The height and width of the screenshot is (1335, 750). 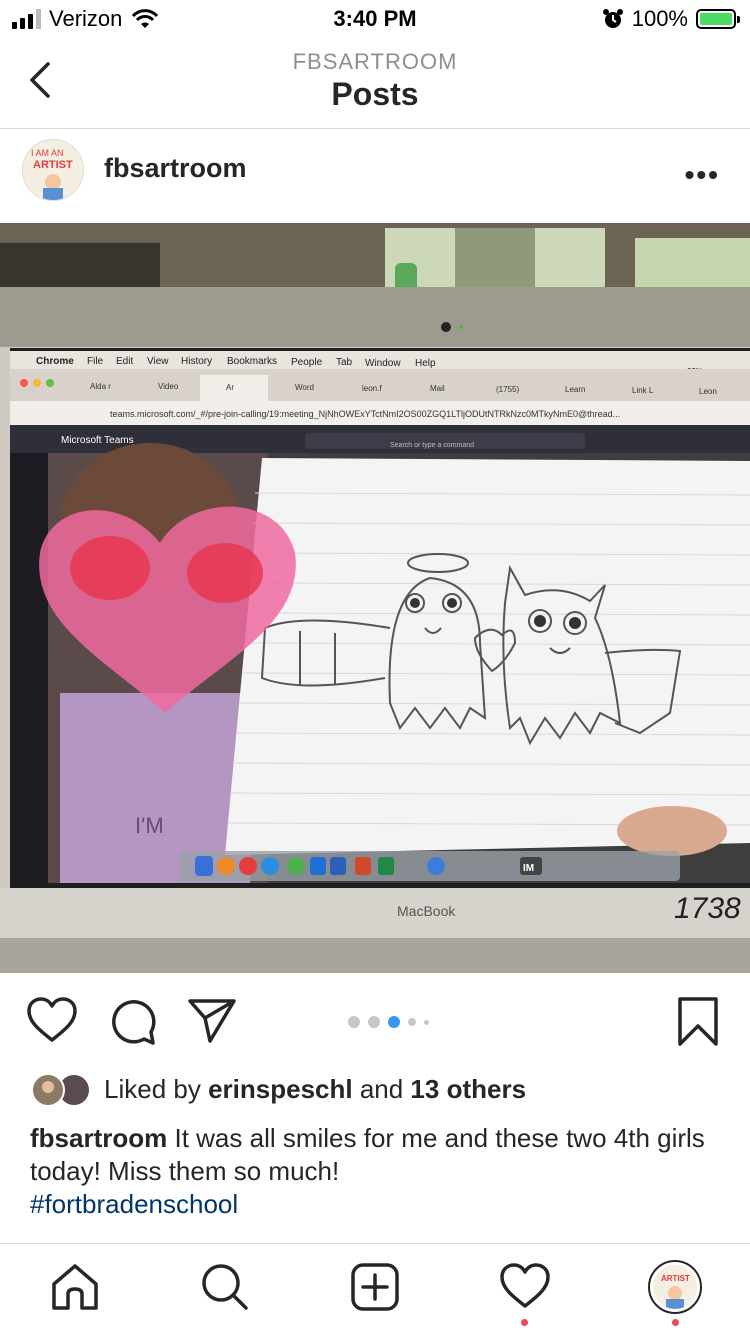 I want to click on avatar: I AM AN ARTIST, so click(x=53, y=170).